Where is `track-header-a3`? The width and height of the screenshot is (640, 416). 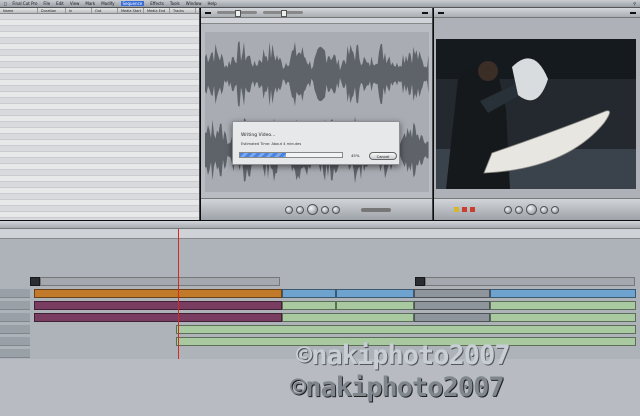 track-header-a3 is located at coordinates (15, 341).